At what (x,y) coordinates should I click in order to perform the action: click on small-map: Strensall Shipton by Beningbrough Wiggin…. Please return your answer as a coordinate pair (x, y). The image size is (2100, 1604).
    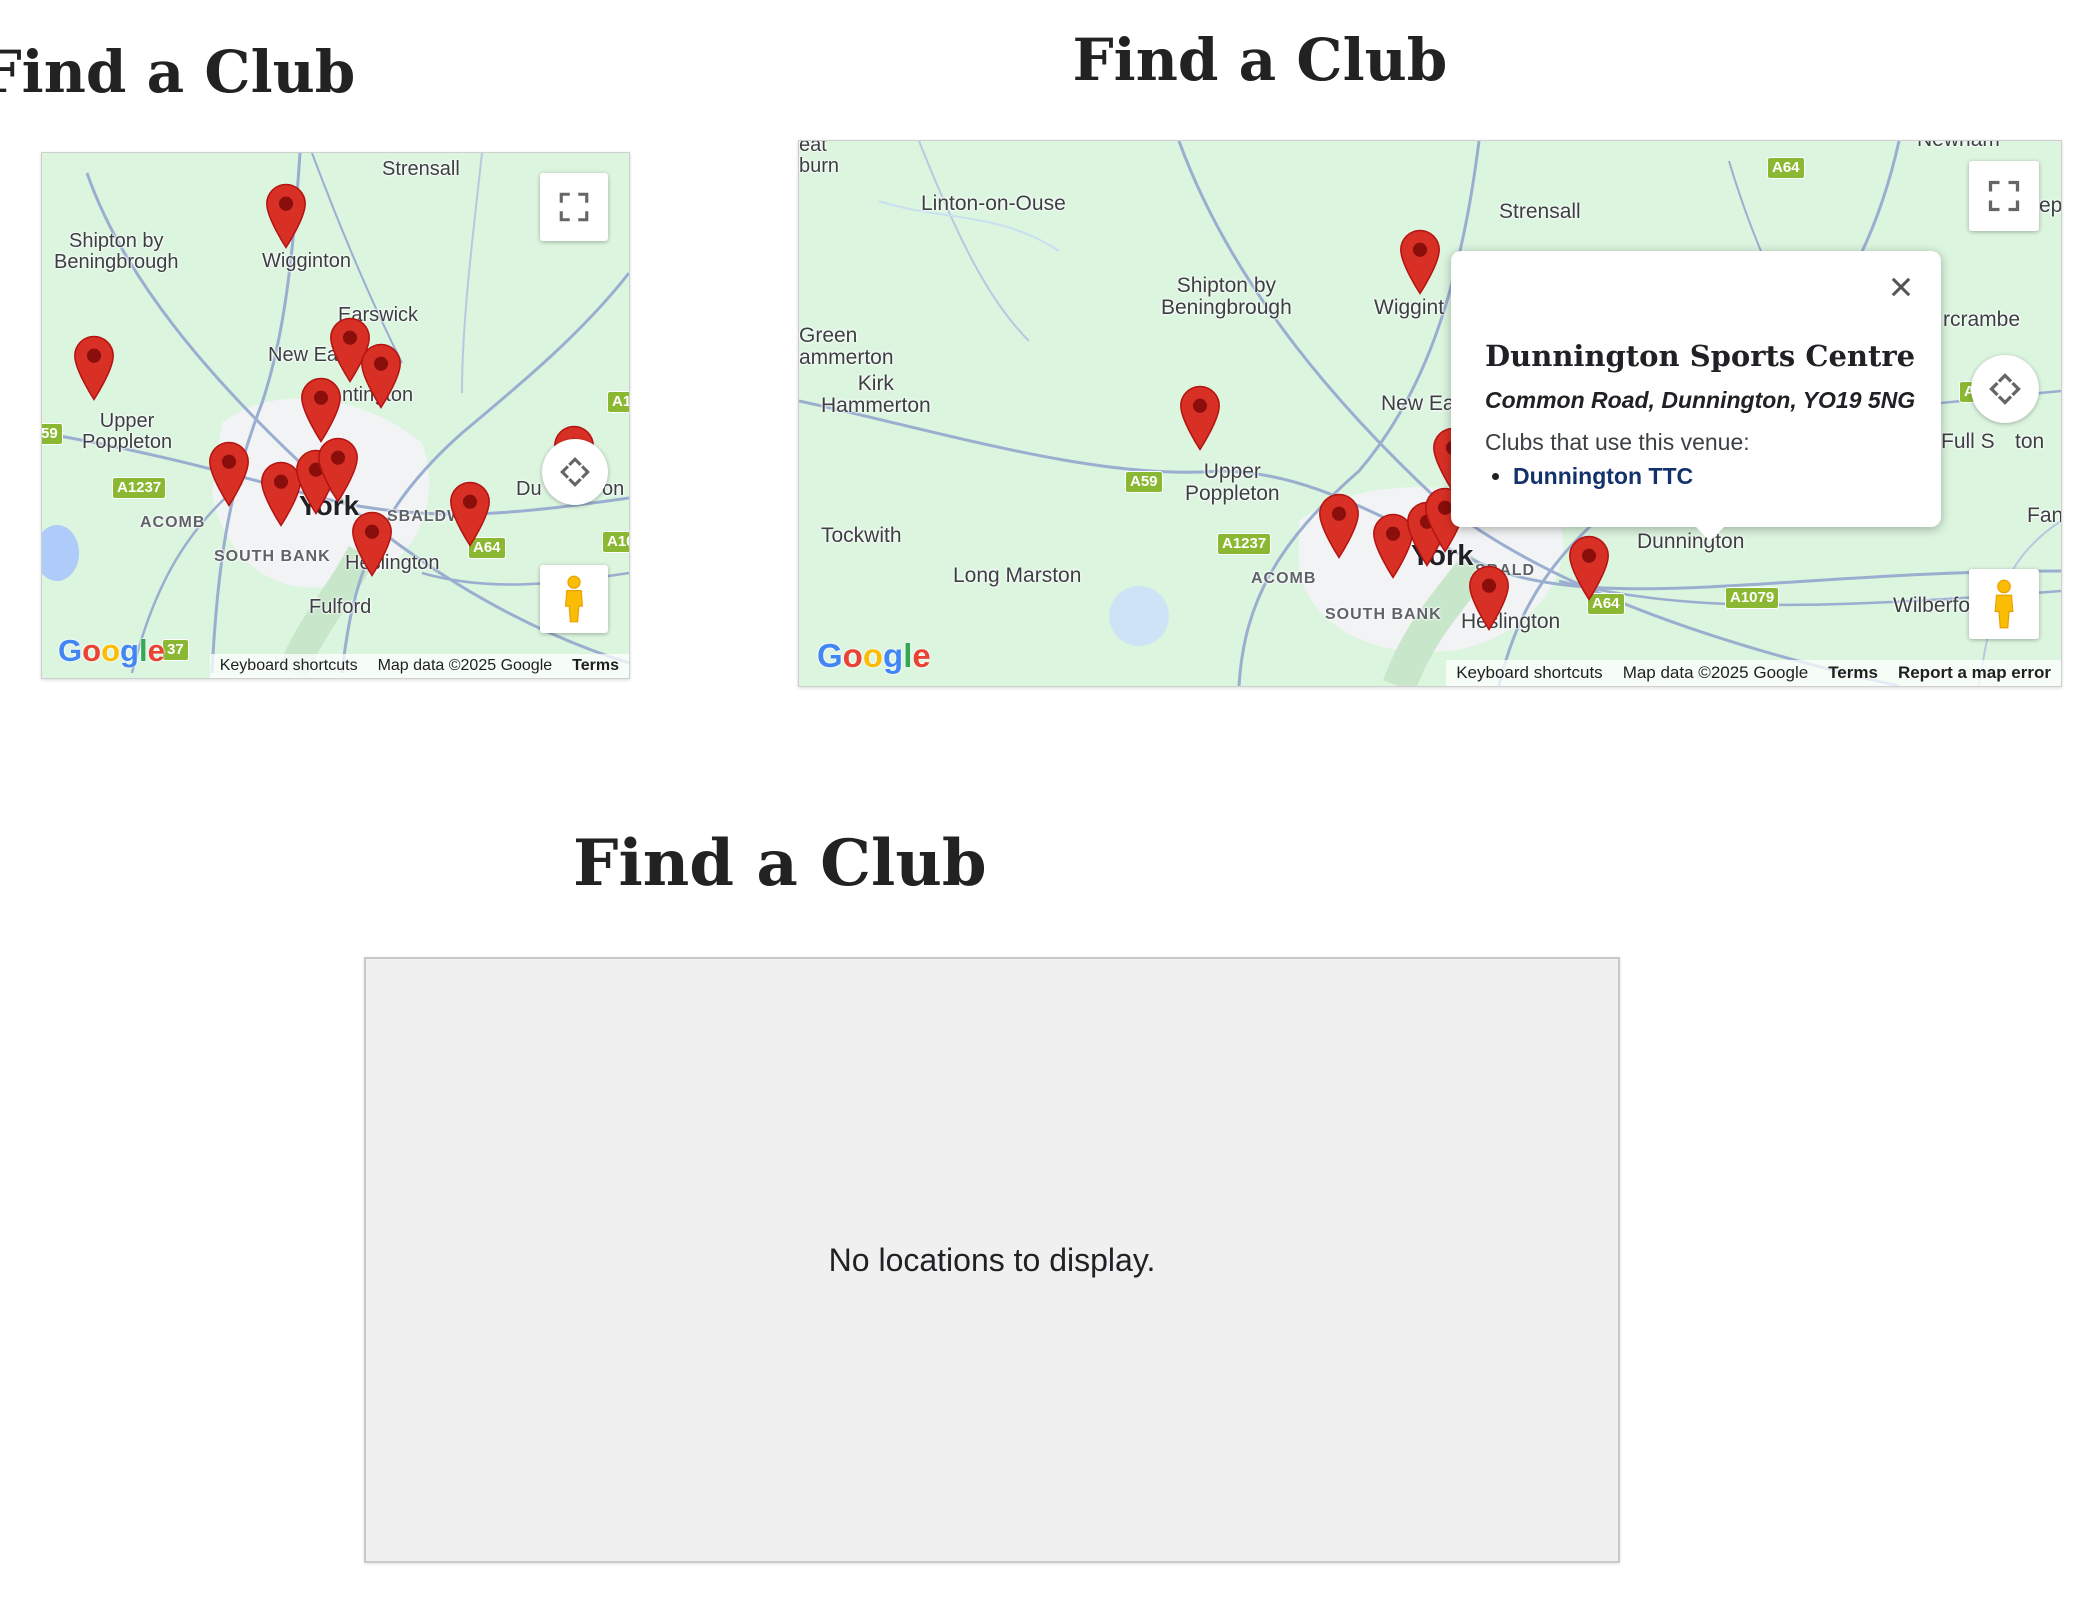
    Looking at the image, I should click on (335, 415).